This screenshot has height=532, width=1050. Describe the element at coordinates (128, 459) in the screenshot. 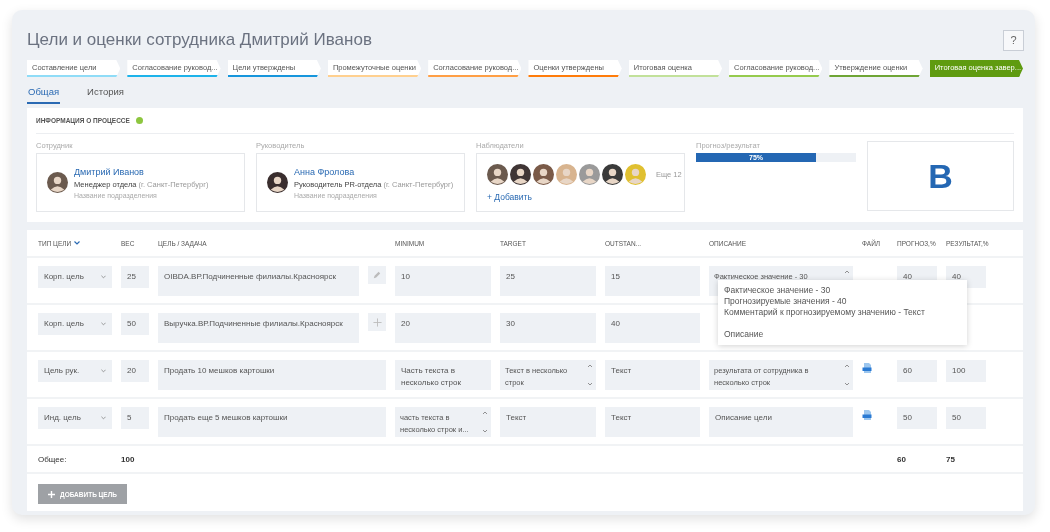

I see `total-value: 100` at that location.